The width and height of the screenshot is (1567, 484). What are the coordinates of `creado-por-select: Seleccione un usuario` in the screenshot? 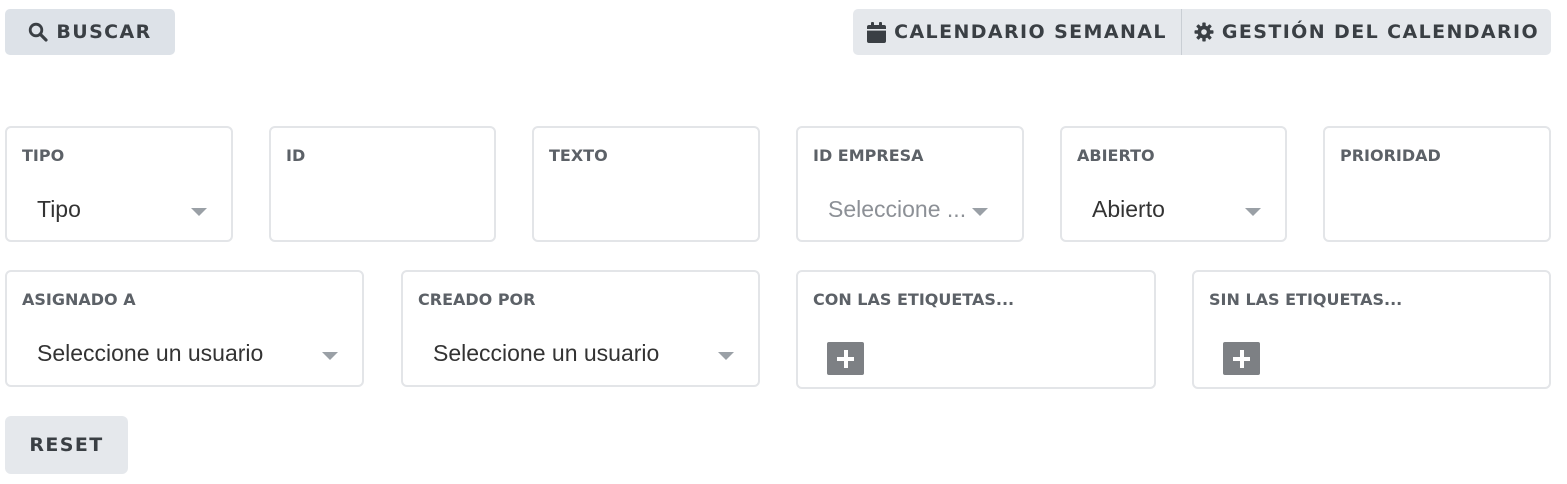 It's located at (585, 355).